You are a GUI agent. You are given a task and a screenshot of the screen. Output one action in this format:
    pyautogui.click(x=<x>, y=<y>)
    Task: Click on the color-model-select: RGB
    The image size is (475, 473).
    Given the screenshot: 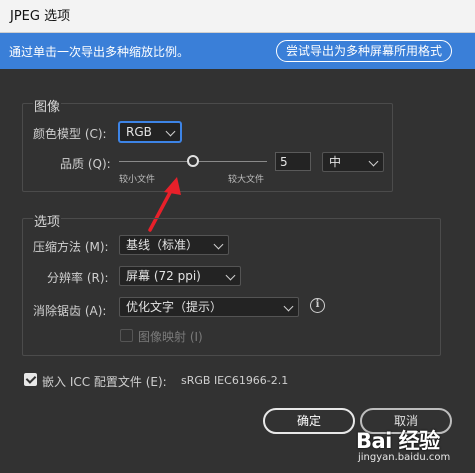 What is the action you would take?
    pyautogui.click(x=150, y=132)
    